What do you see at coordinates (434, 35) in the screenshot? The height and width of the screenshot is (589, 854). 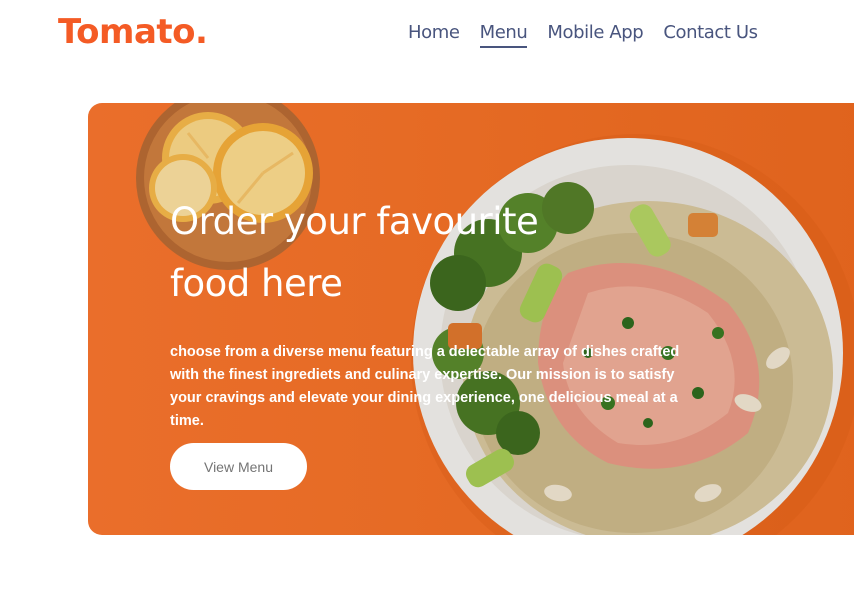 I see `nav-link-home: Home` at bounding box center [434, 35].